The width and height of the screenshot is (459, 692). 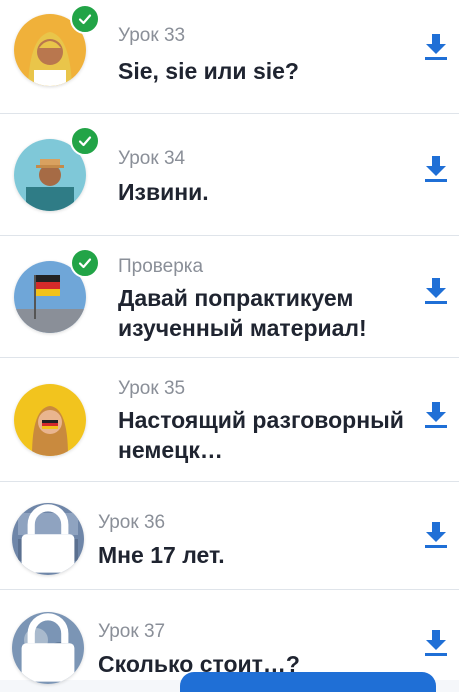 What do you see at coordinates (132, 631) in the screenshot?
I see `lesson-subtitle: Урок 37` at bounding box center [132, 631].